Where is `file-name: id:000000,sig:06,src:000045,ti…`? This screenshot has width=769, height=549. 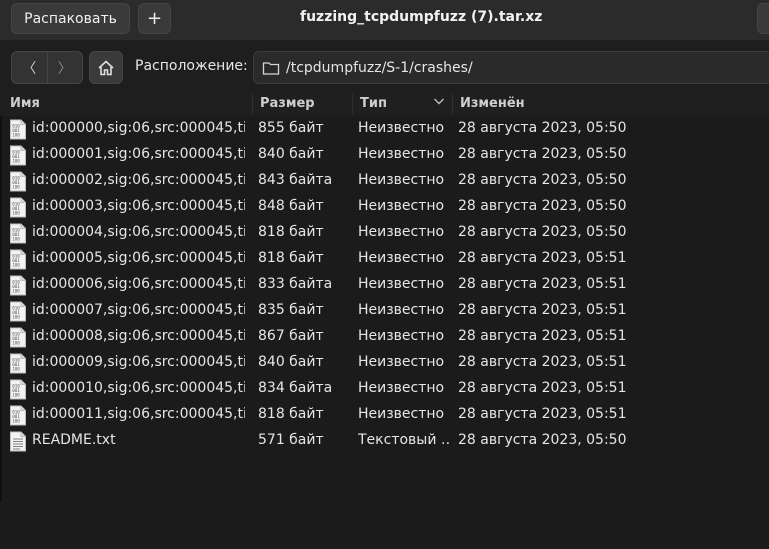
file-name: id:000000,sig:06,src:000045,ti… is located at coordinates (138, 128).